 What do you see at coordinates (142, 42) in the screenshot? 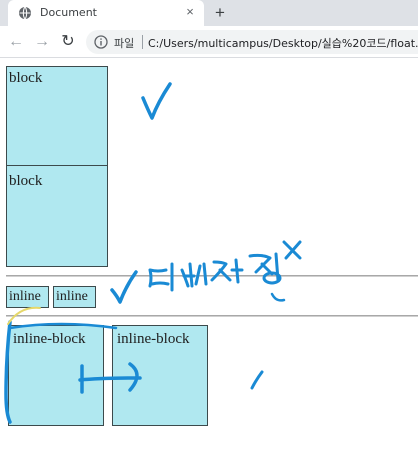
I see `address-divider` at bounding box center [142, 42].